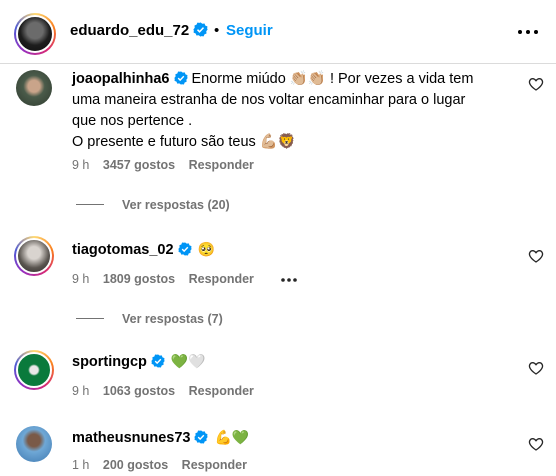 The width and height of the screenshot is (556, 476). I want to click on view-replies-button: Ver respostas (7), so click(149, 319).